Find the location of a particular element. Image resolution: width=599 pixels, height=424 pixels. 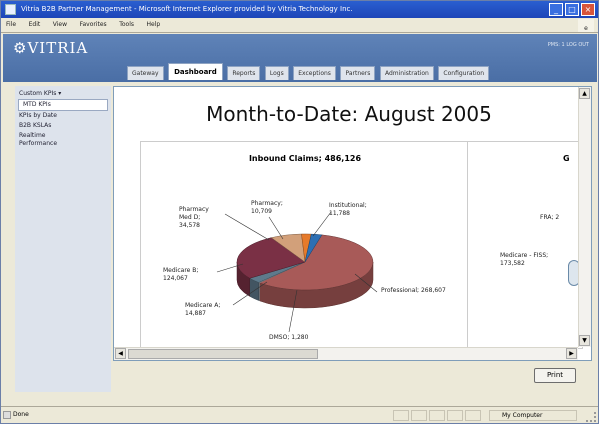

menu-favorites: Favorites is located at coordinates (93, 24).